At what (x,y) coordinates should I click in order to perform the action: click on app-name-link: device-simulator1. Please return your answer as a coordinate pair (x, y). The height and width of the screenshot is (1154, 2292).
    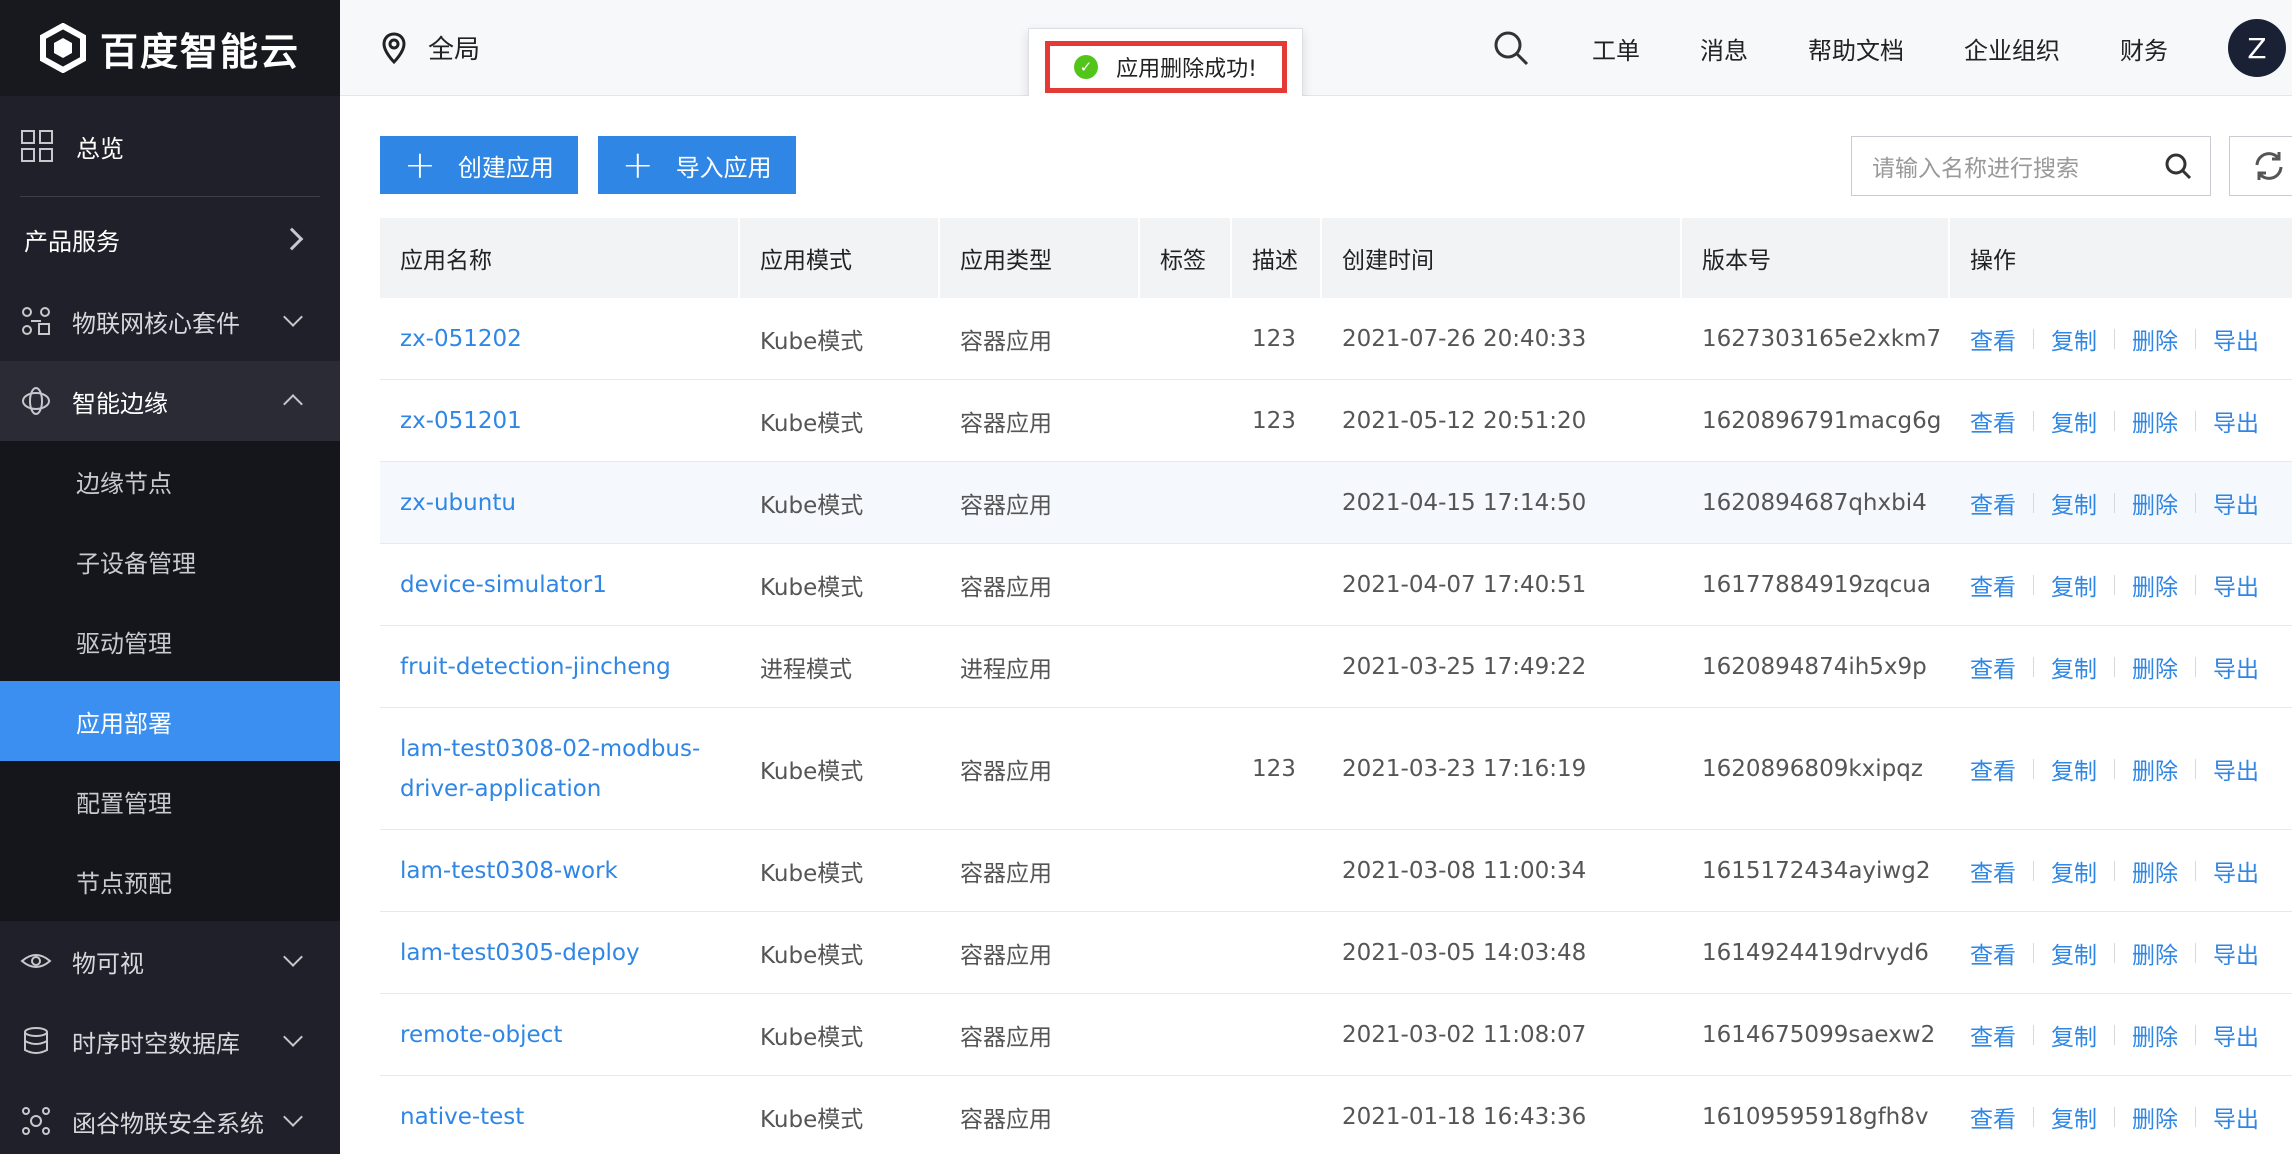
    Looking at the image, I should click on (560, 584).